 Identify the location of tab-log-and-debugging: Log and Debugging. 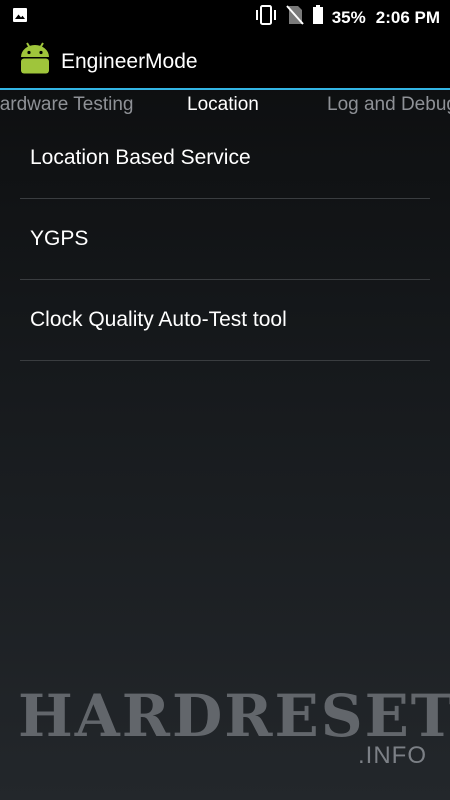
(388, 105).